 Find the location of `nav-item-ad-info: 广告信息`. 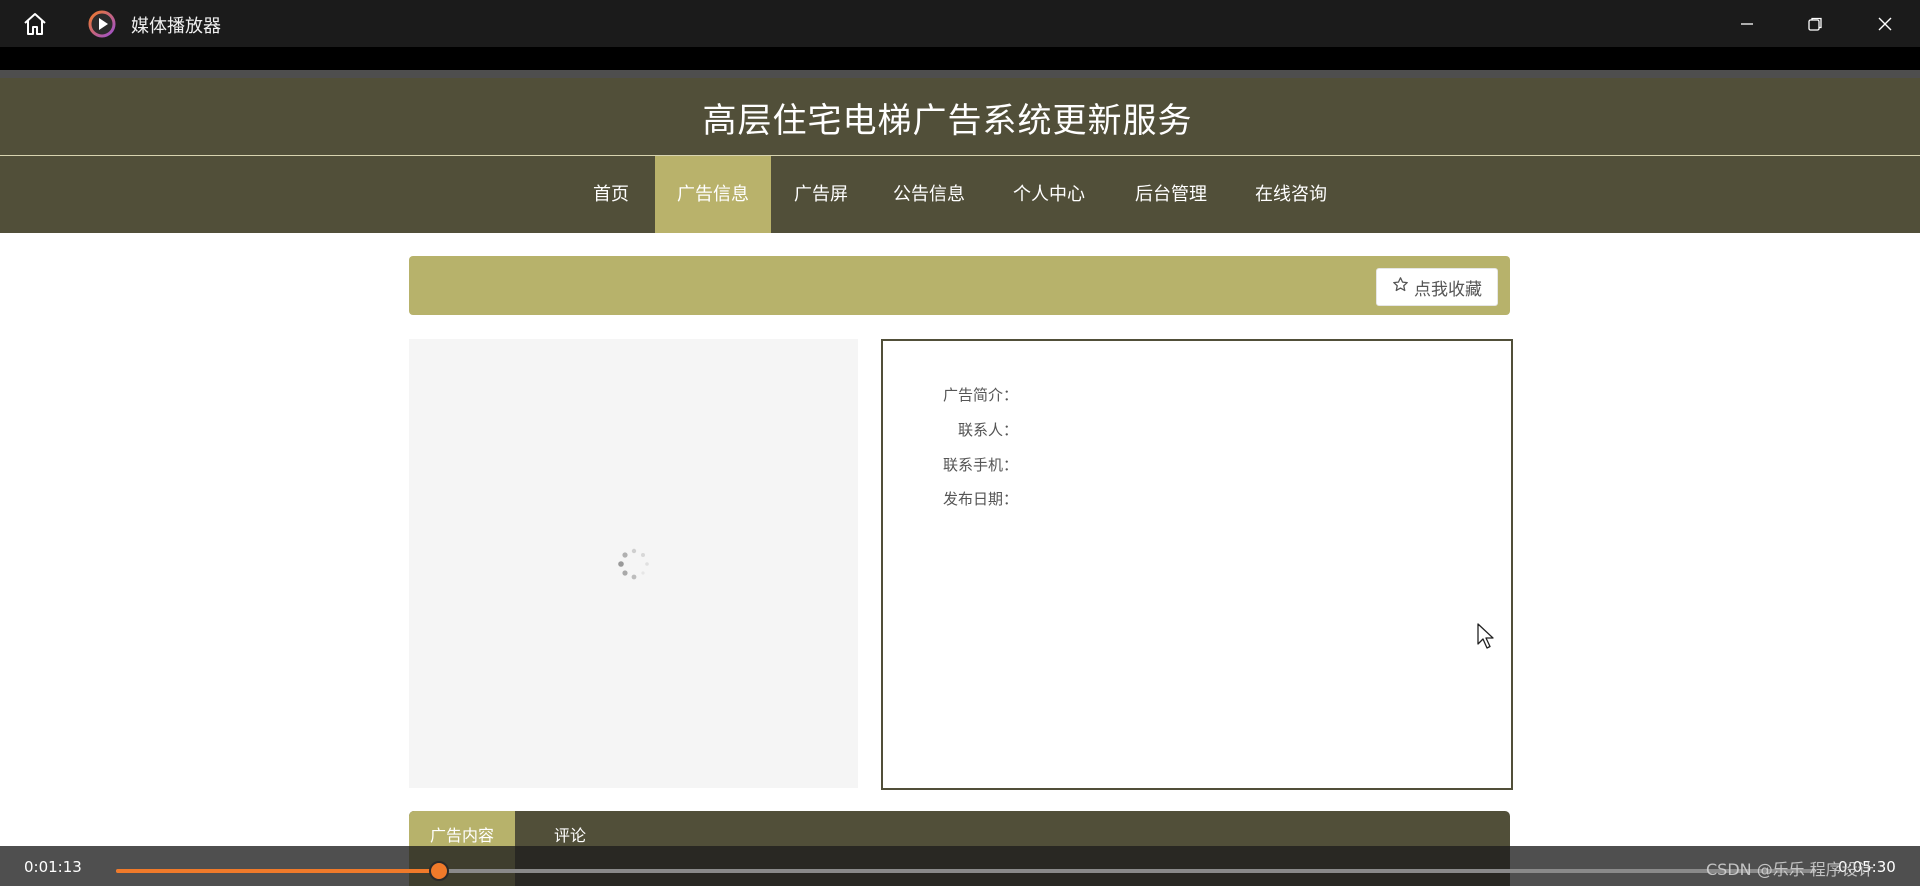

nav-item-ad-info: 广告信息 is located at coordinates (713, 194).